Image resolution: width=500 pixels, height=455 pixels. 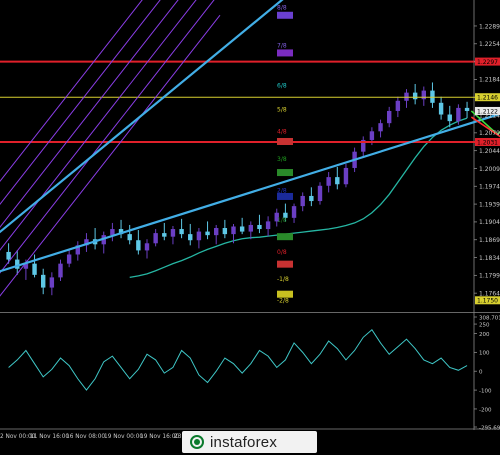 I want to click on price-tag-label: 1.2146, so click(x=487, y=98).